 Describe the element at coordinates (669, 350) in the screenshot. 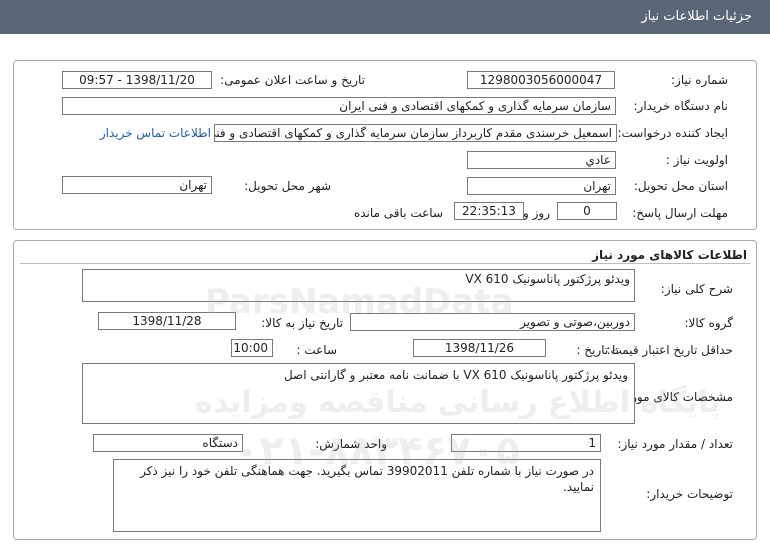

I see `min-validity-label: حداقل تاریخ اعتبار قیمت:` at that location.